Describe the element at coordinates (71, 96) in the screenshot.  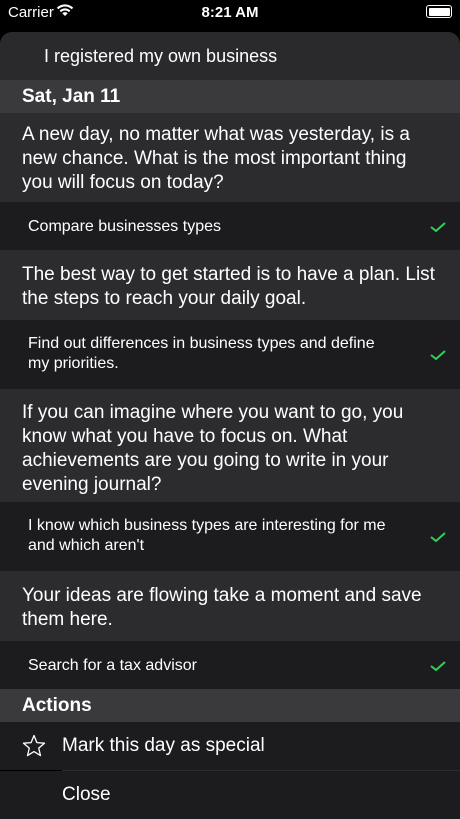
I see `date-label: Sat, Jan 11` at that location.